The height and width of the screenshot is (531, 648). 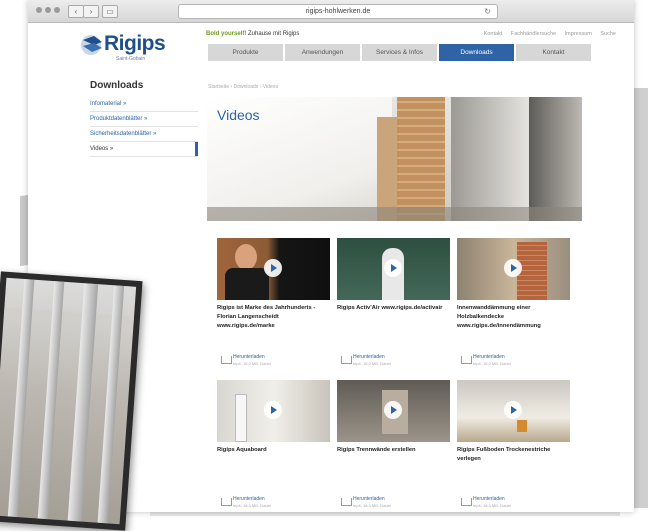 I want to click on forward-arrow-icon: ›, so click(x=91, y=11).